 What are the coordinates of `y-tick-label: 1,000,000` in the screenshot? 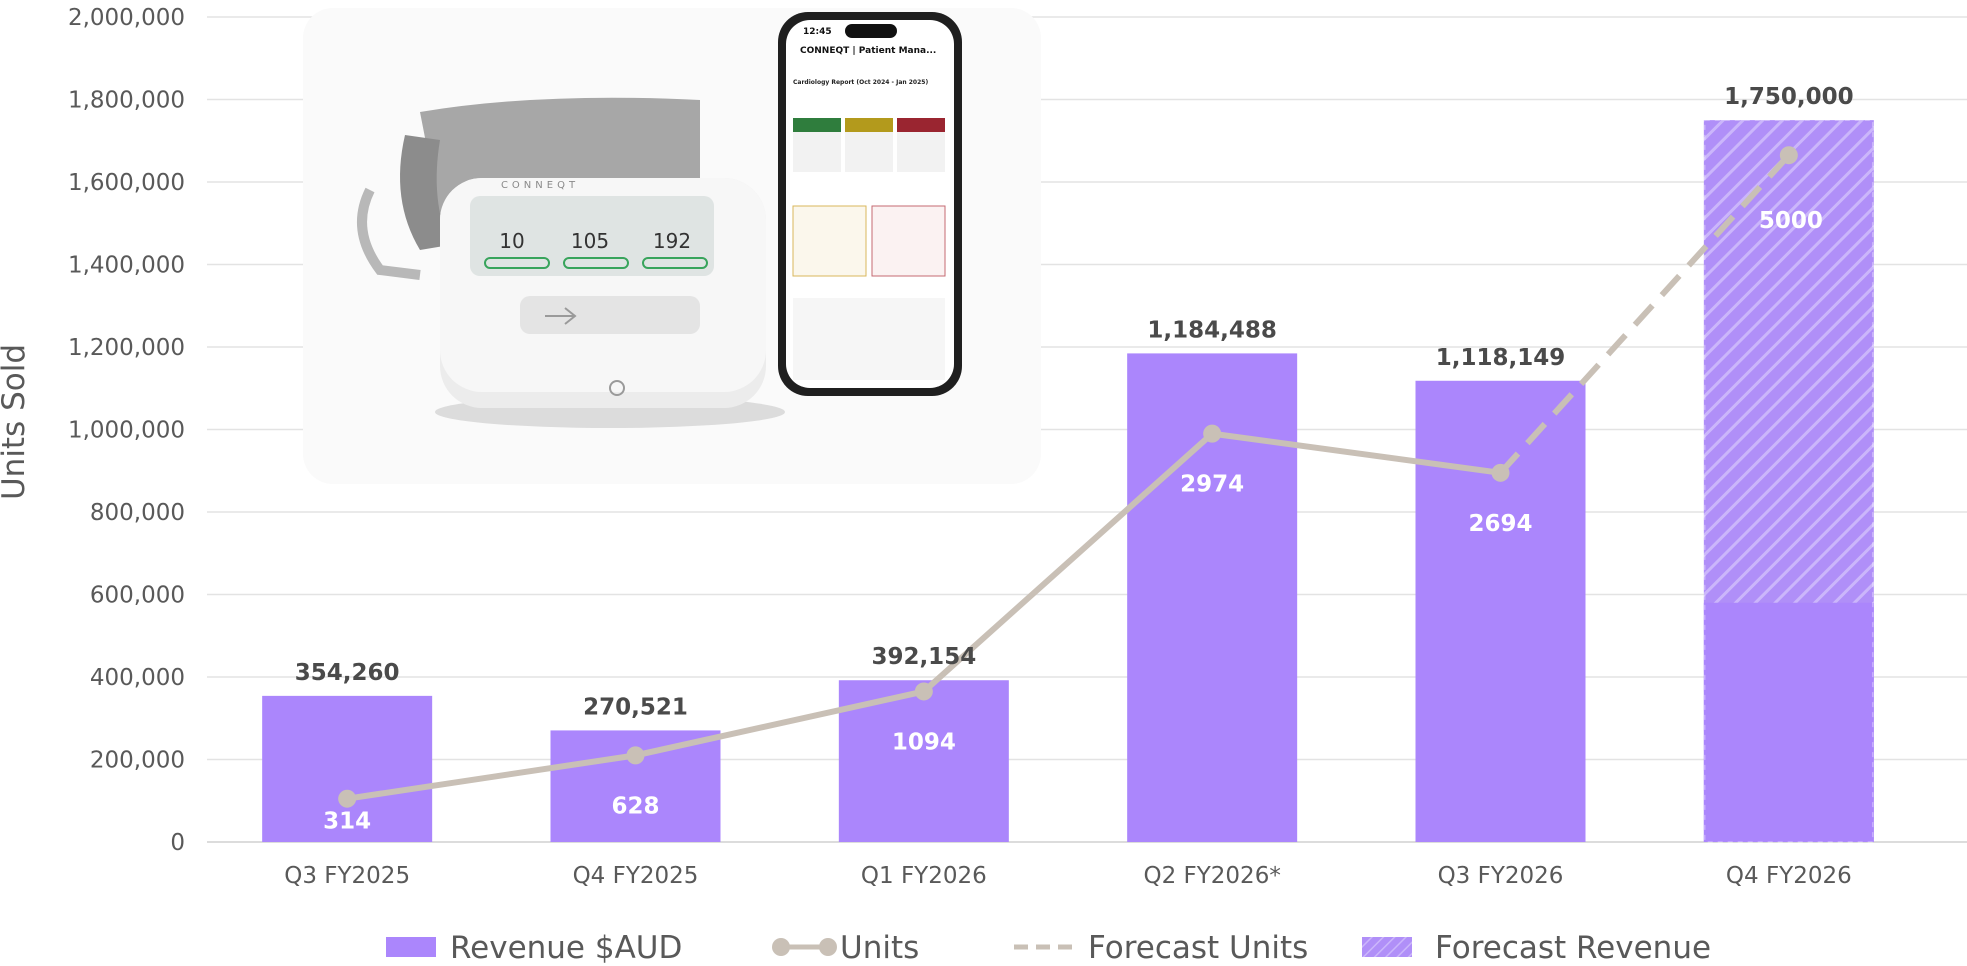 It's located at (126, 431).